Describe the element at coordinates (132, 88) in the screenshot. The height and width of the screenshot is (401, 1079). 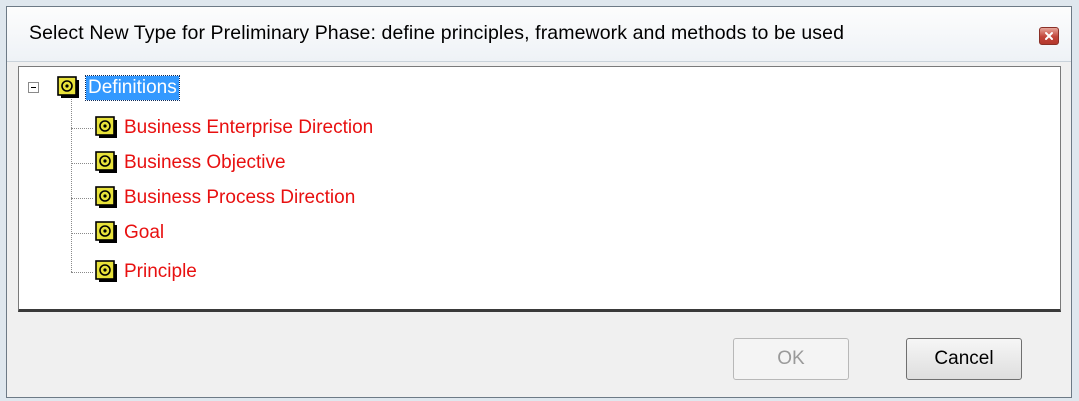
I see `tree-node-label: Definitions` at that location.